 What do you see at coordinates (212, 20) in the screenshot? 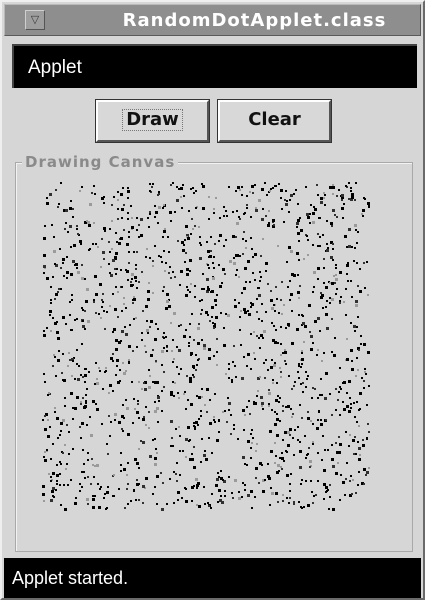
I see `title-bar: ▽ RandomDotApplet.class` at bounding box center [212, 20].